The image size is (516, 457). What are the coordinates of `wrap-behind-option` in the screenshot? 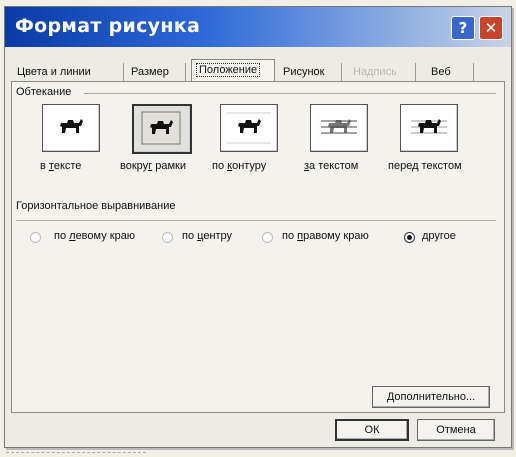 It's located at (339, 128).